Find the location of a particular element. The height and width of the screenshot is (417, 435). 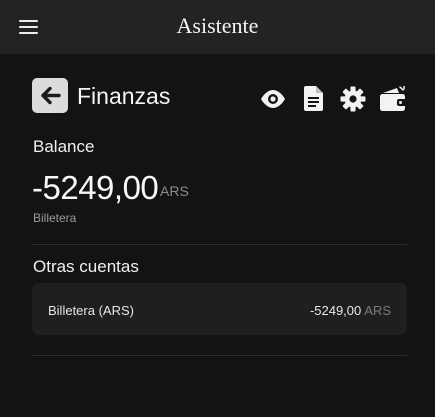

account-amount-group: -5249,00 ARS is located at coordinates (350, 310).